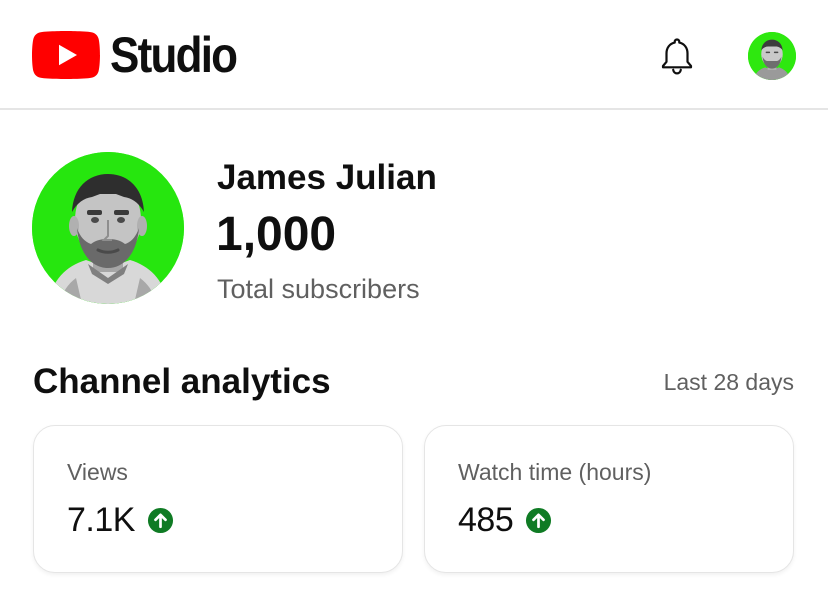  I want to click on studio-logo: Studio, so click(143, 55).